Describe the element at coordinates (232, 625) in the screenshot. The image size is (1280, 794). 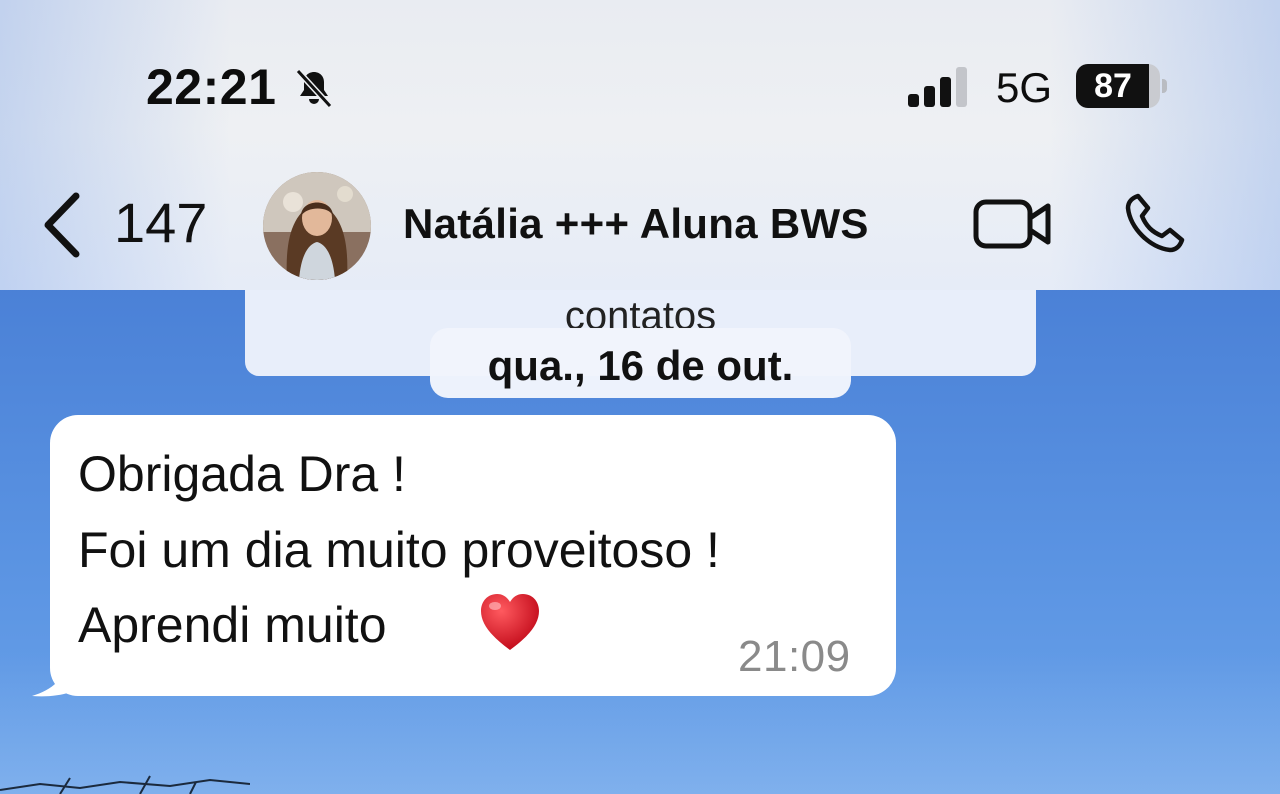
I see `message-line: Aprendi muito` at that location.